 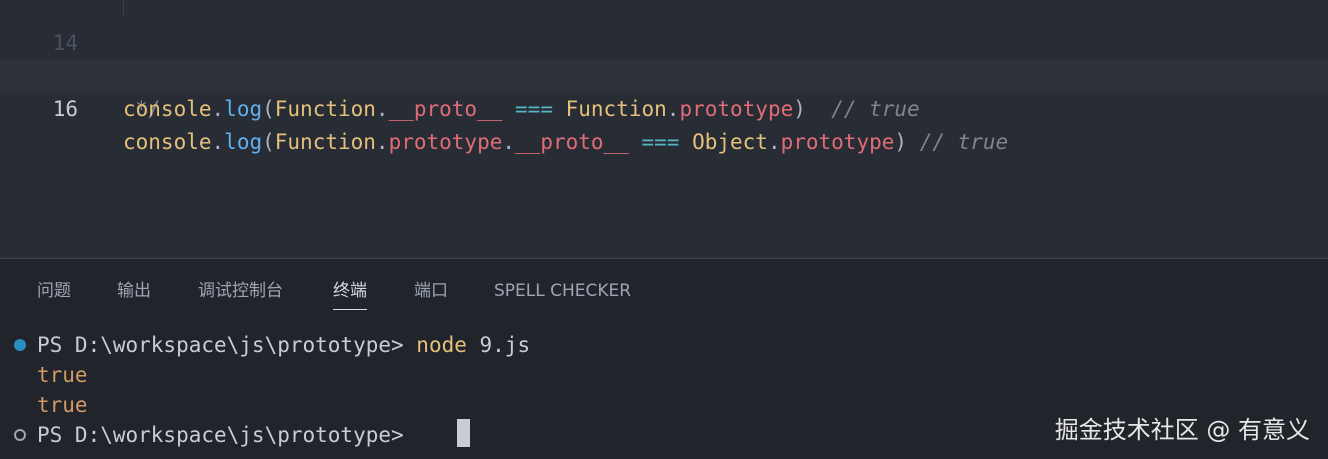 What do you see at coordinates (441, 345) in the screenshot?
I see `terminal-command-name: node` at bounding box center [441, 345].